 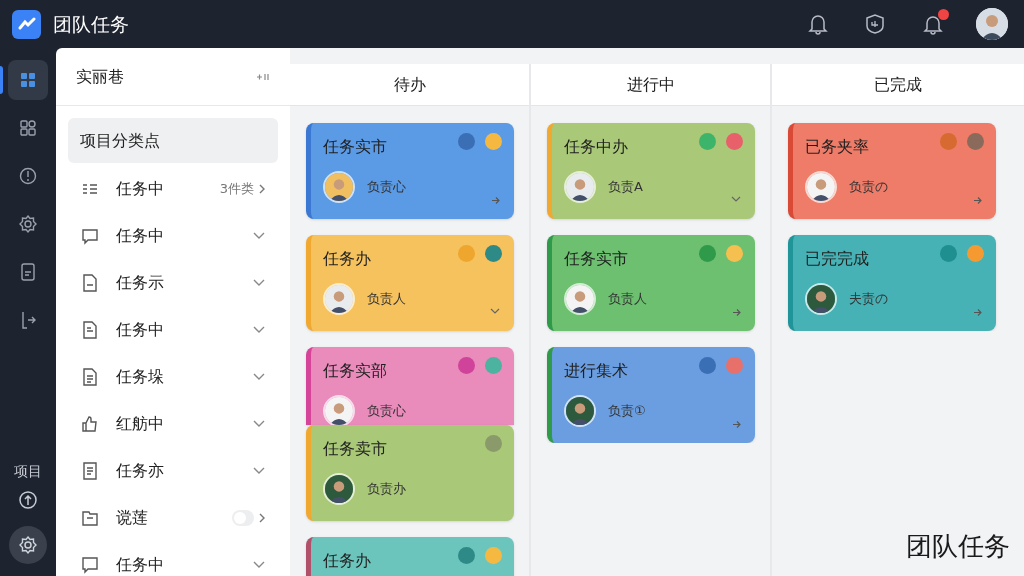 What do you see at coordinates (120, 140) in the screenshot?
I see `menu-item-label: 项目分类点` at bounding box center [120, 140].